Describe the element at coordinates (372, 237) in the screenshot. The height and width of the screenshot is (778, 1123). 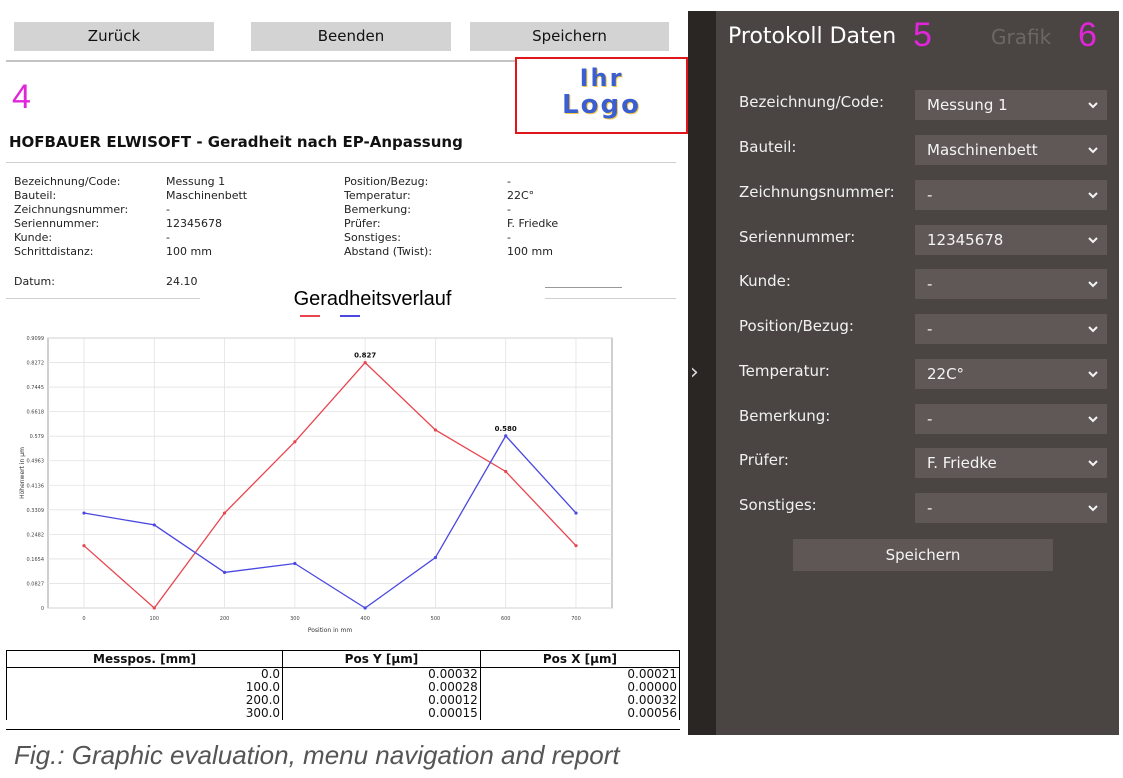
I see `info-label: Sonstiges:` at that location.